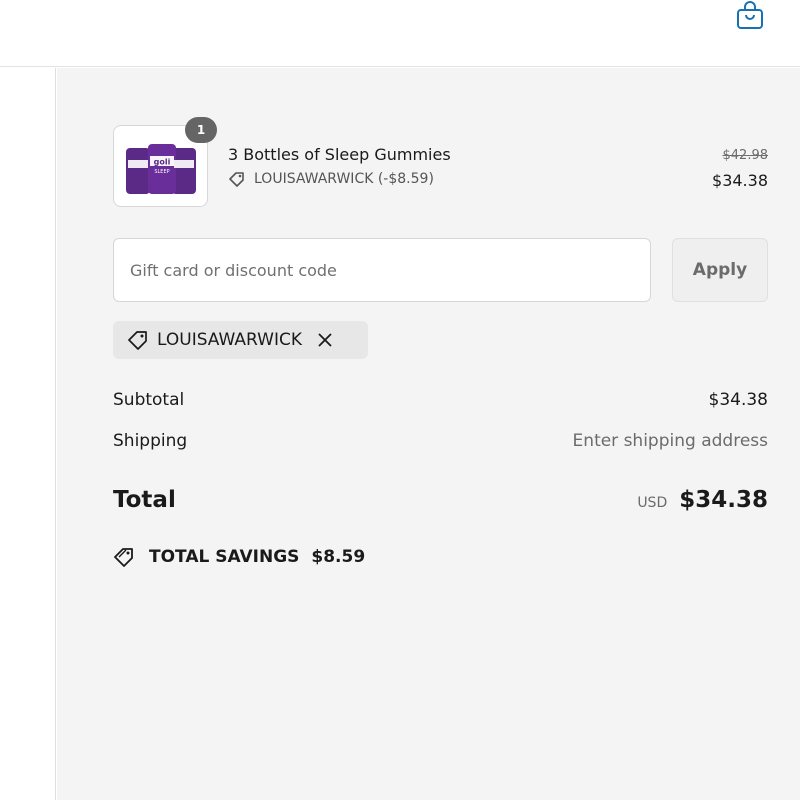  I want to click on discount-code-label: LOUISAWARWICK (-$8.59), so click(344, 179).